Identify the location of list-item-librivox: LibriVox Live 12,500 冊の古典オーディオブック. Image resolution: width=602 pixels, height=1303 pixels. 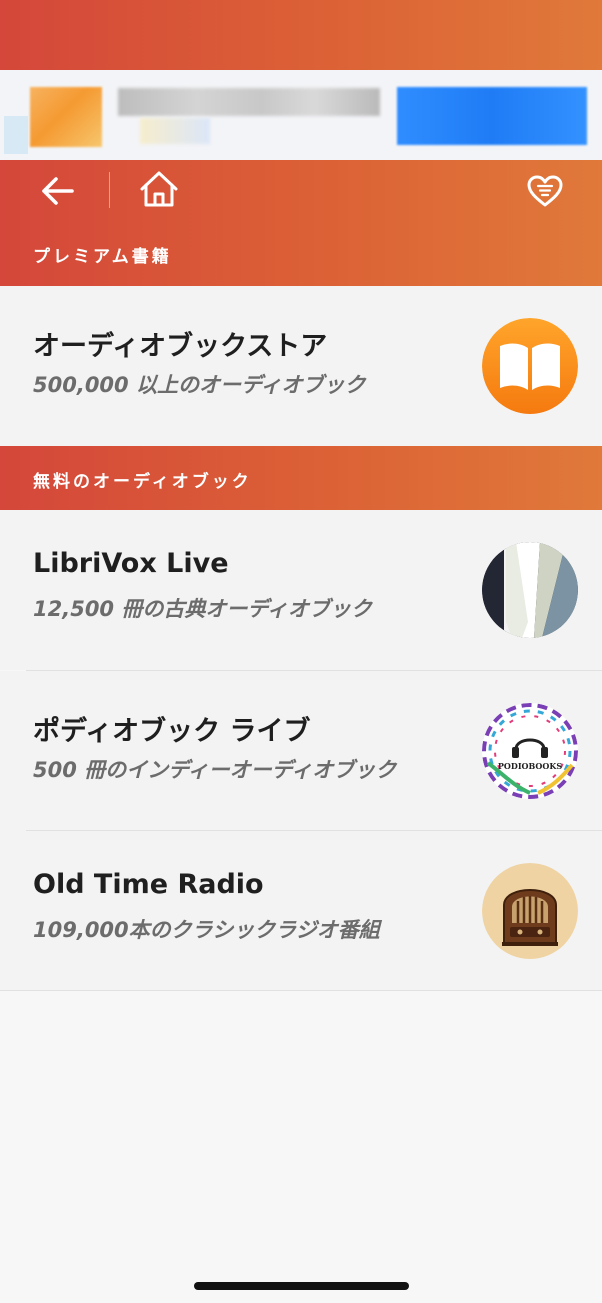
(301, 590).